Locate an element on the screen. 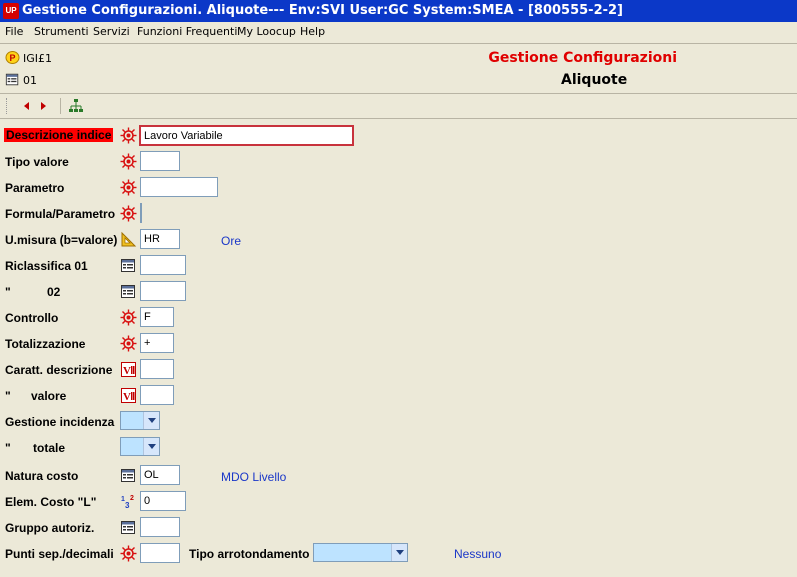 This screenshot has width=797, height=577. numbers-123-icon: 1 2 3 is located at coordinates (128, 501).